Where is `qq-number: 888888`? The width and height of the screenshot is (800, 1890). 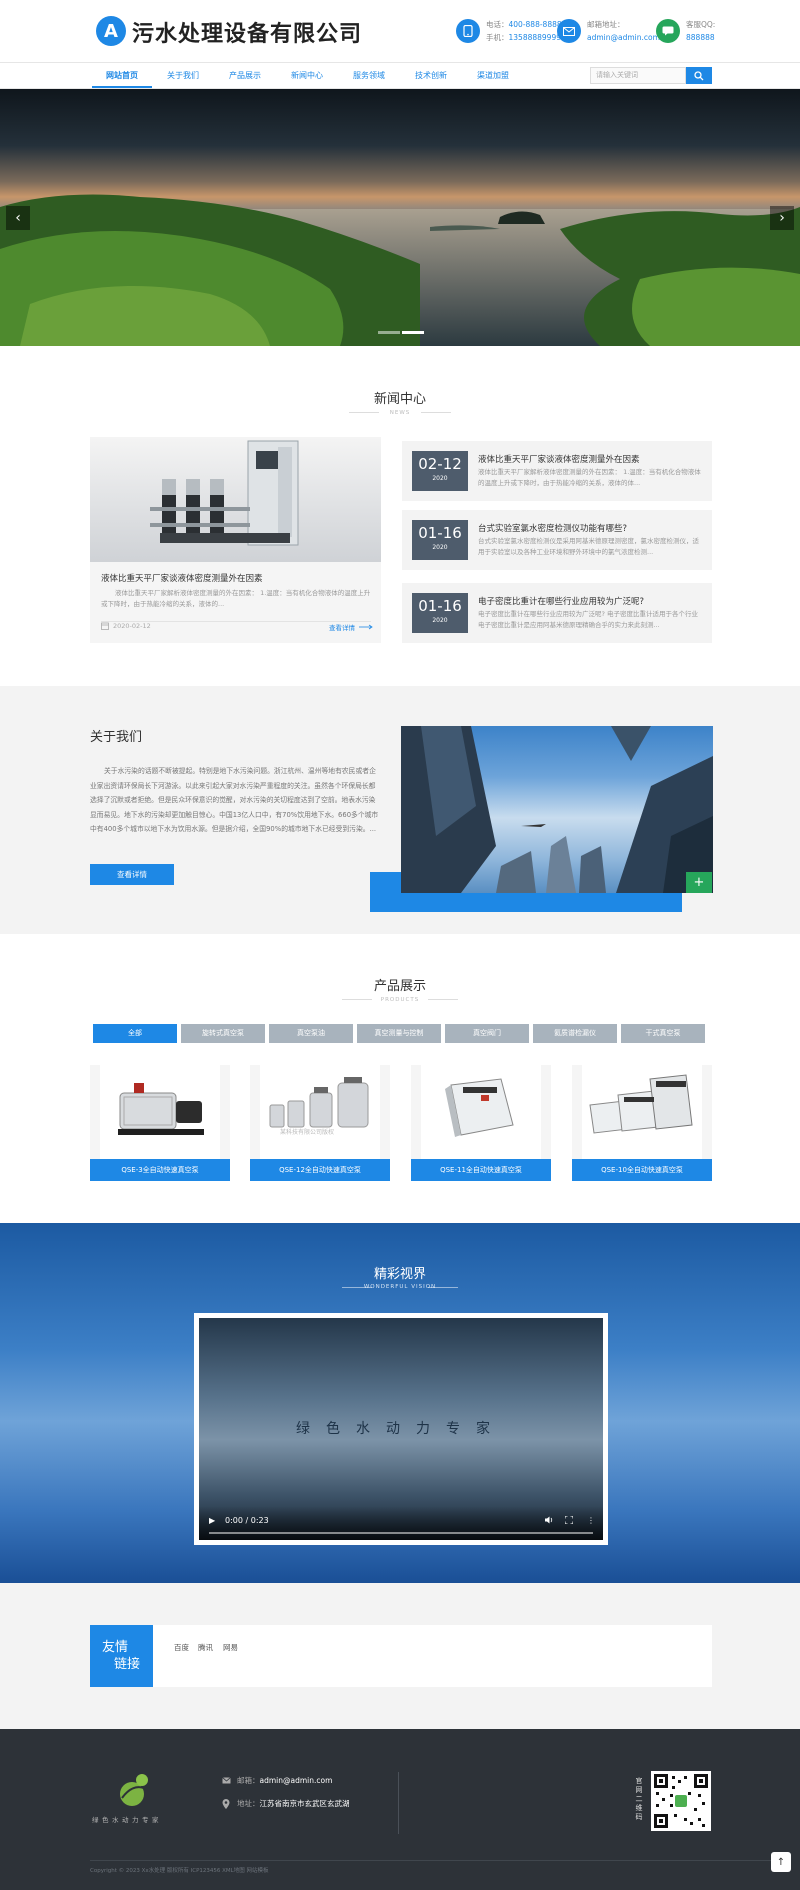 qq-number: 888888 is located at coordinates (700, 37).